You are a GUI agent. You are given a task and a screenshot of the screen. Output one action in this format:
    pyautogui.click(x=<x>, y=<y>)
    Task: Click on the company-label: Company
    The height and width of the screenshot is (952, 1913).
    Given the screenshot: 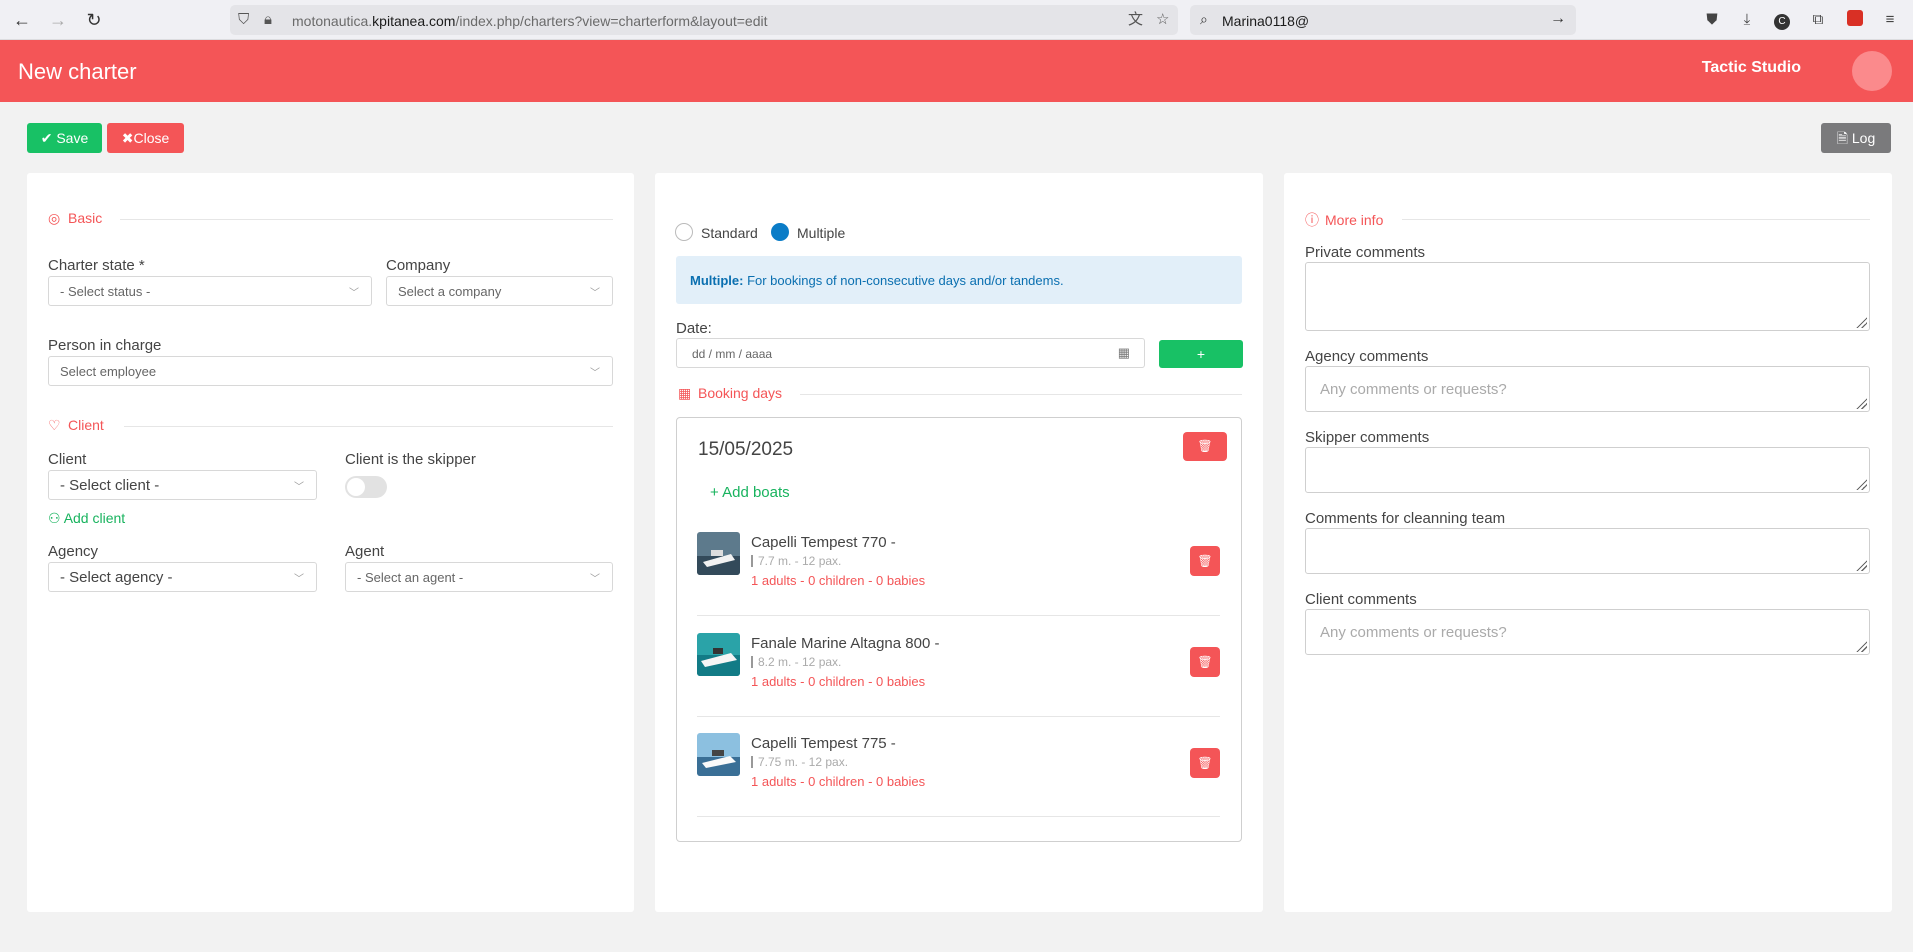 What is the action you would take?
    pyautogui.click(x=418, y=265)
    